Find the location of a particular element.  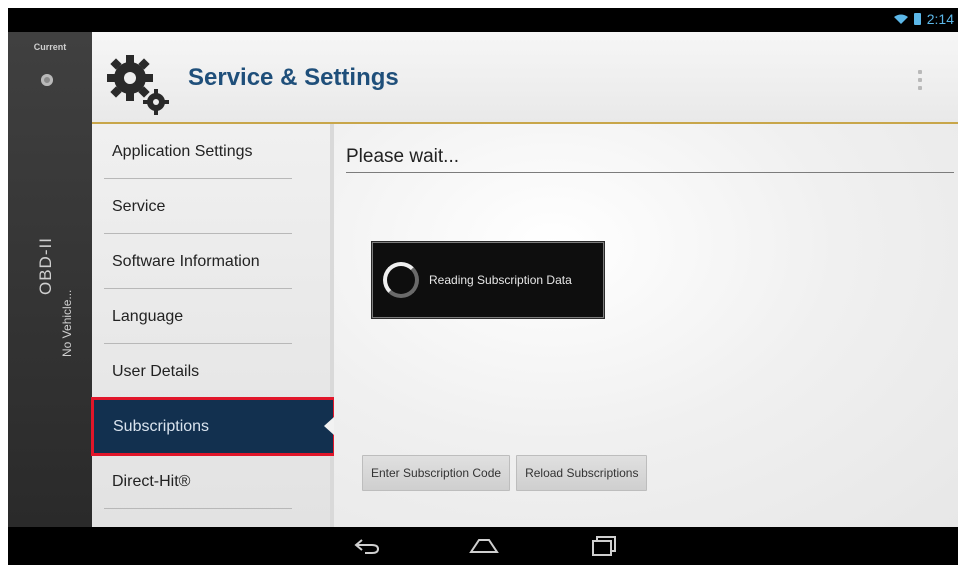

recents-icon is located at coordinates (604, 546).